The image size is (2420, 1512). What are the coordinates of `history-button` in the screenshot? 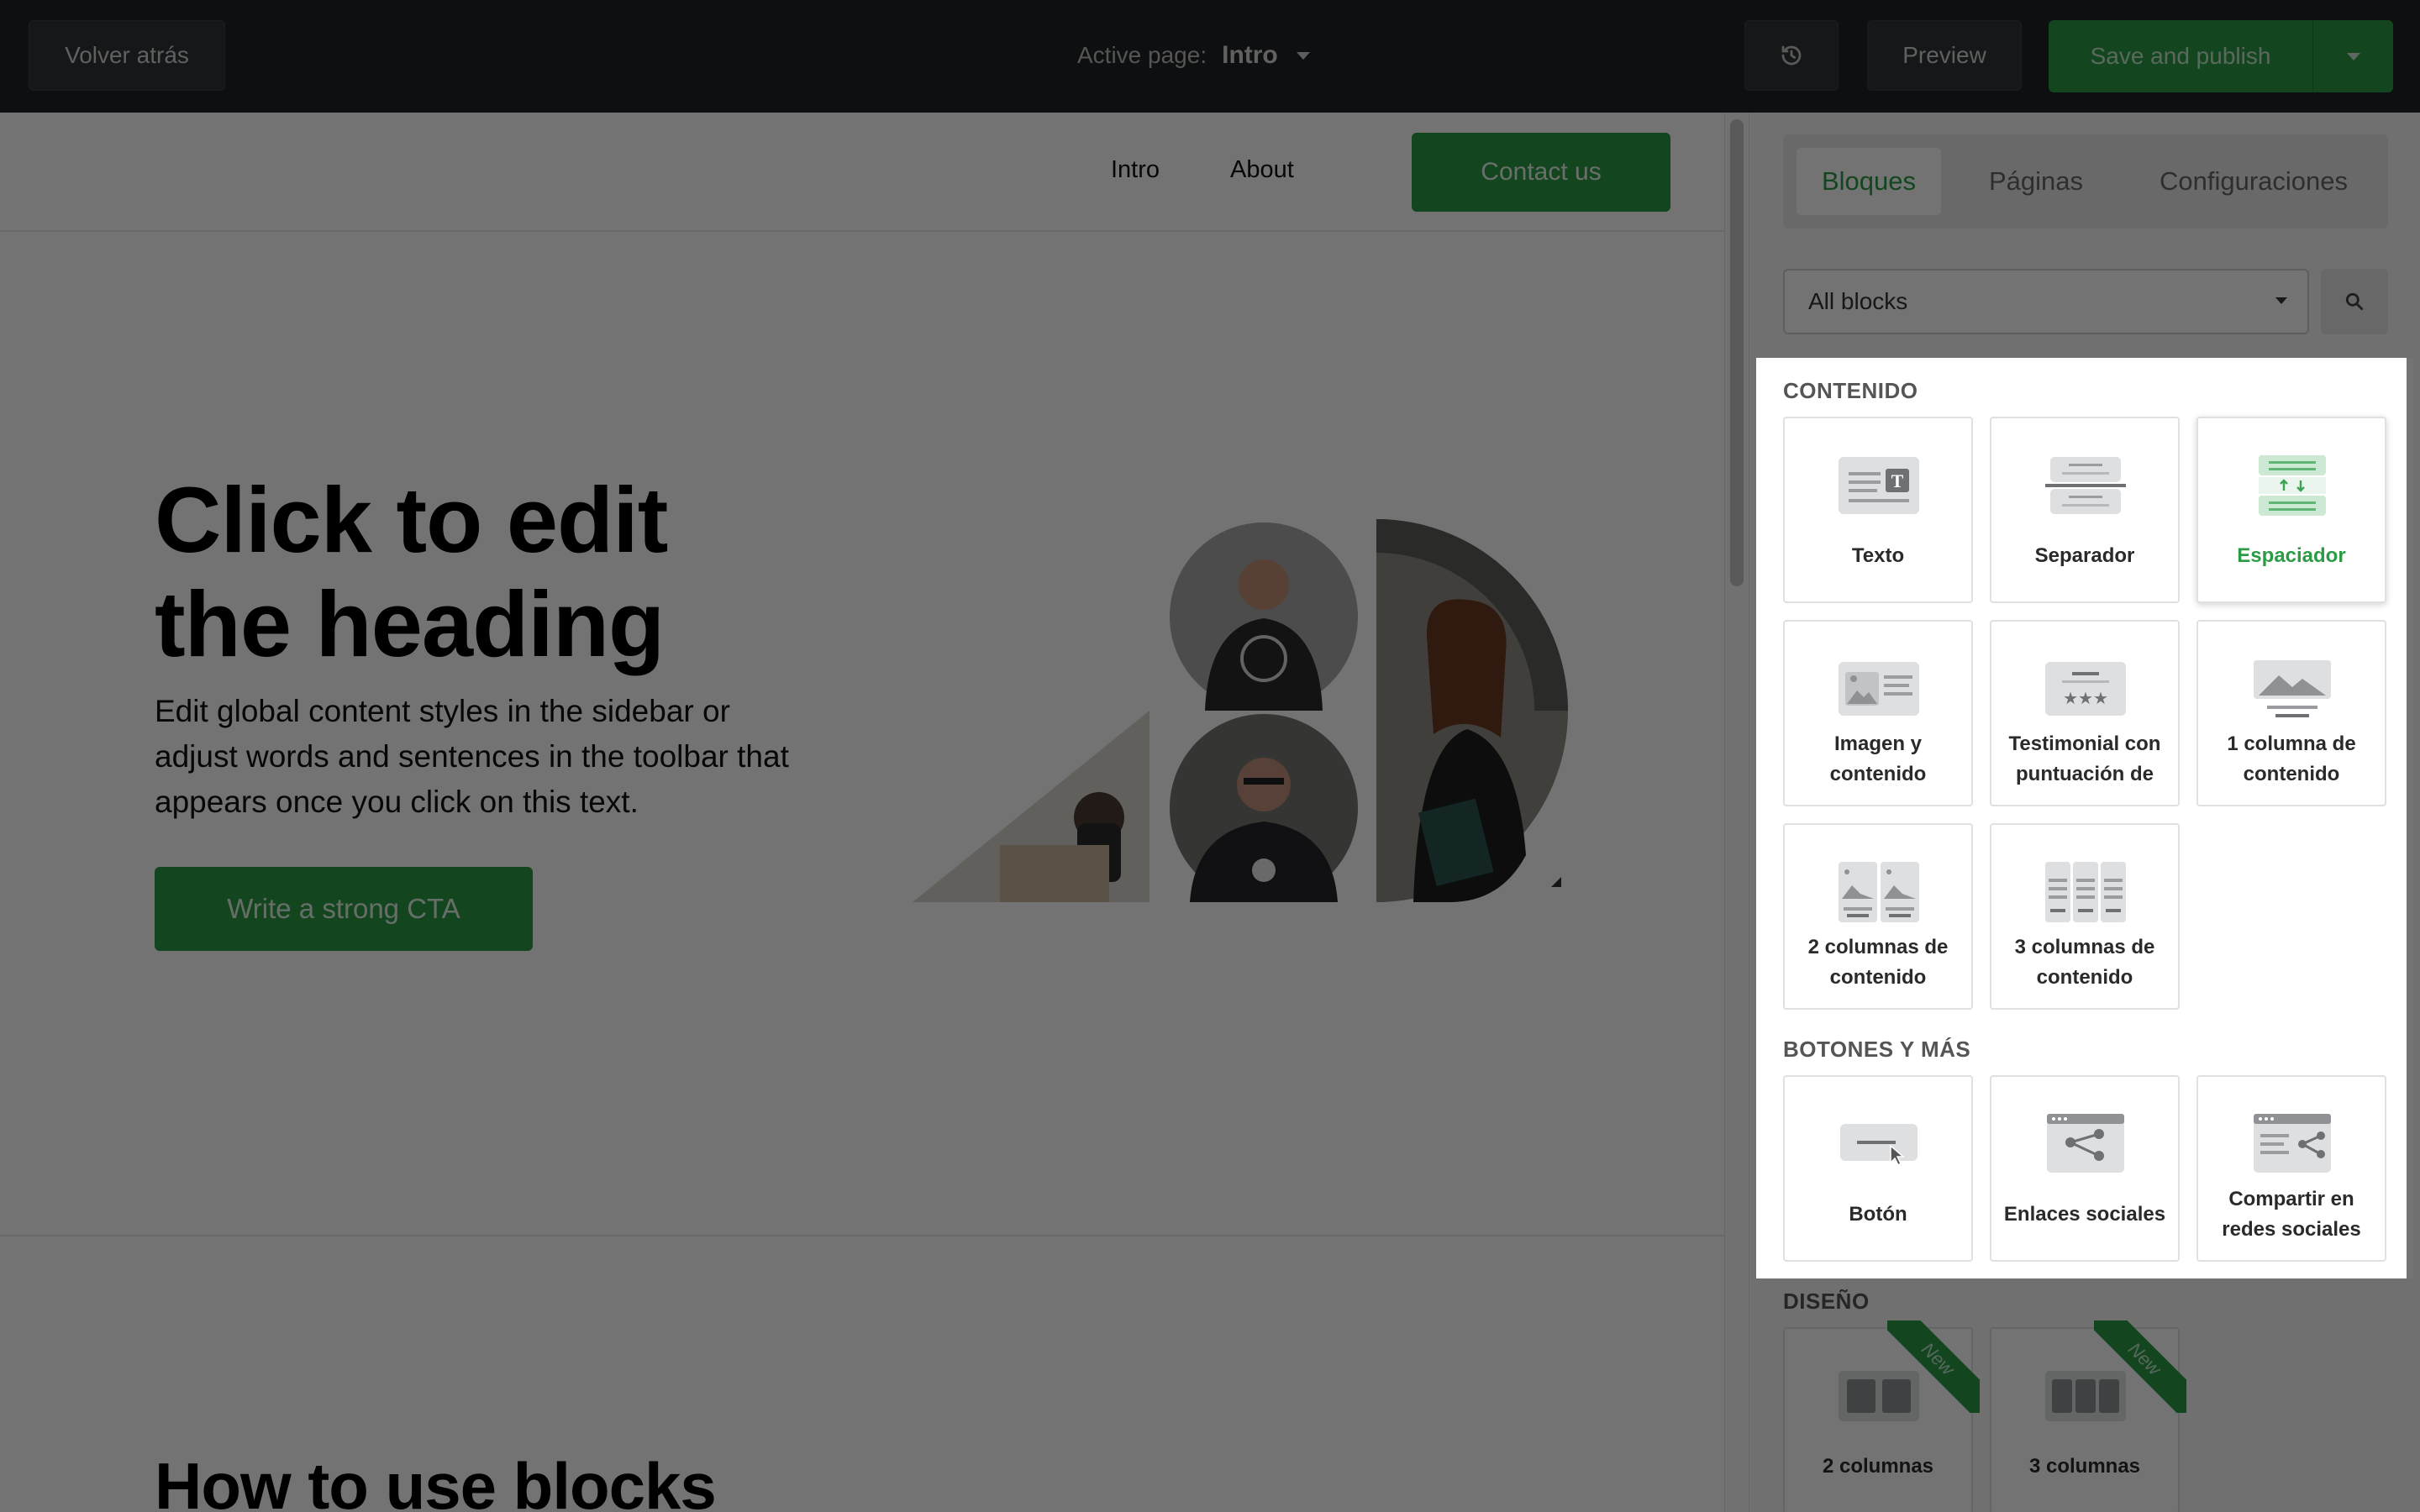 It's located at (1792, 55).